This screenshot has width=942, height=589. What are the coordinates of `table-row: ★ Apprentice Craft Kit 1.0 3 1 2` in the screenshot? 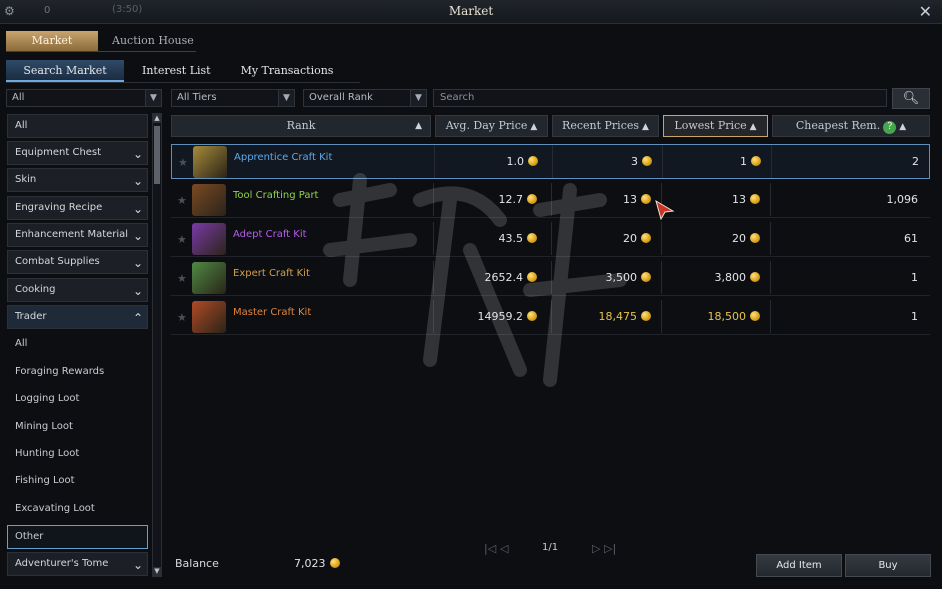 It's located at (550, 161).